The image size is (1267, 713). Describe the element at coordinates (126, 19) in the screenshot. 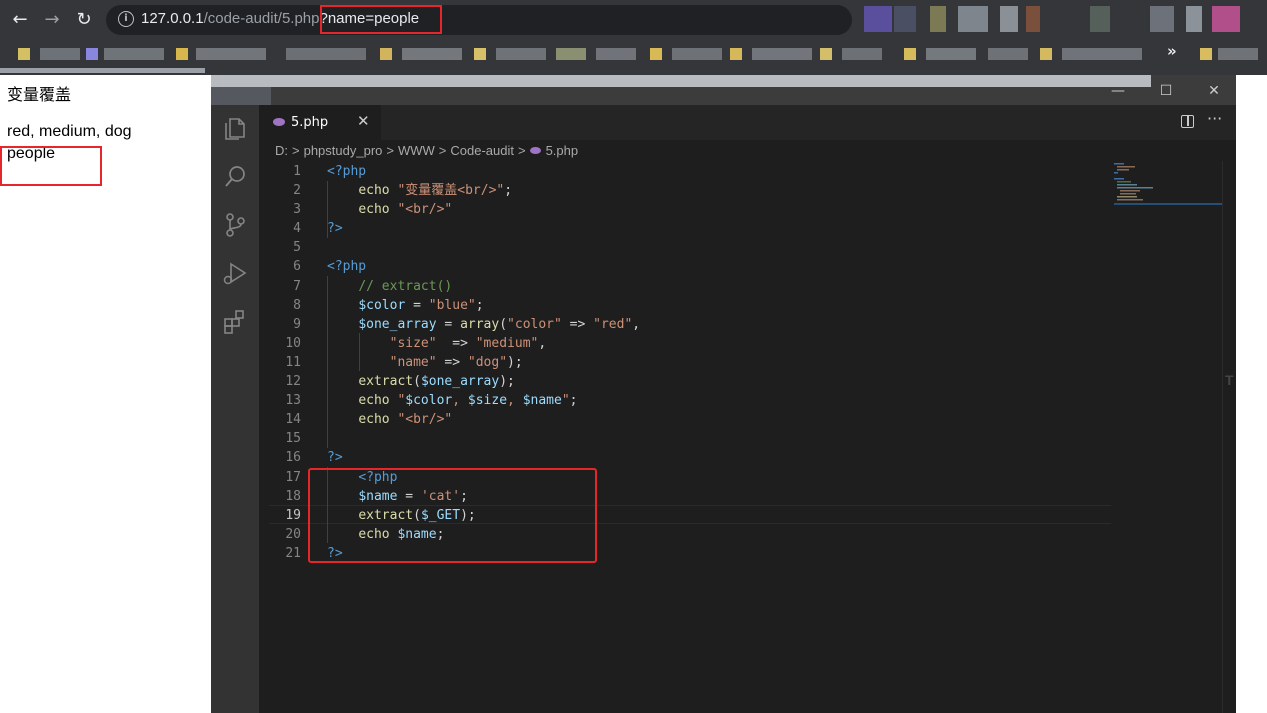

I see `site-info-icon: i` at that location.